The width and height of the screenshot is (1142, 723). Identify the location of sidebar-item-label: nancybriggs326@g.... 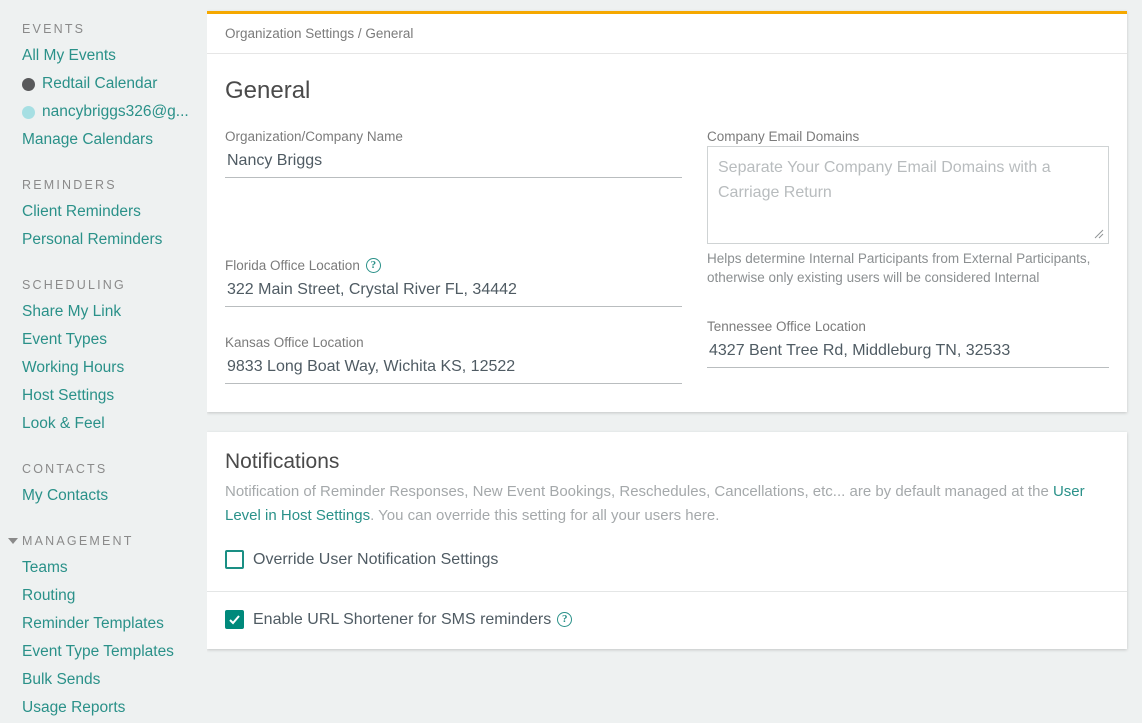
(115, 111).